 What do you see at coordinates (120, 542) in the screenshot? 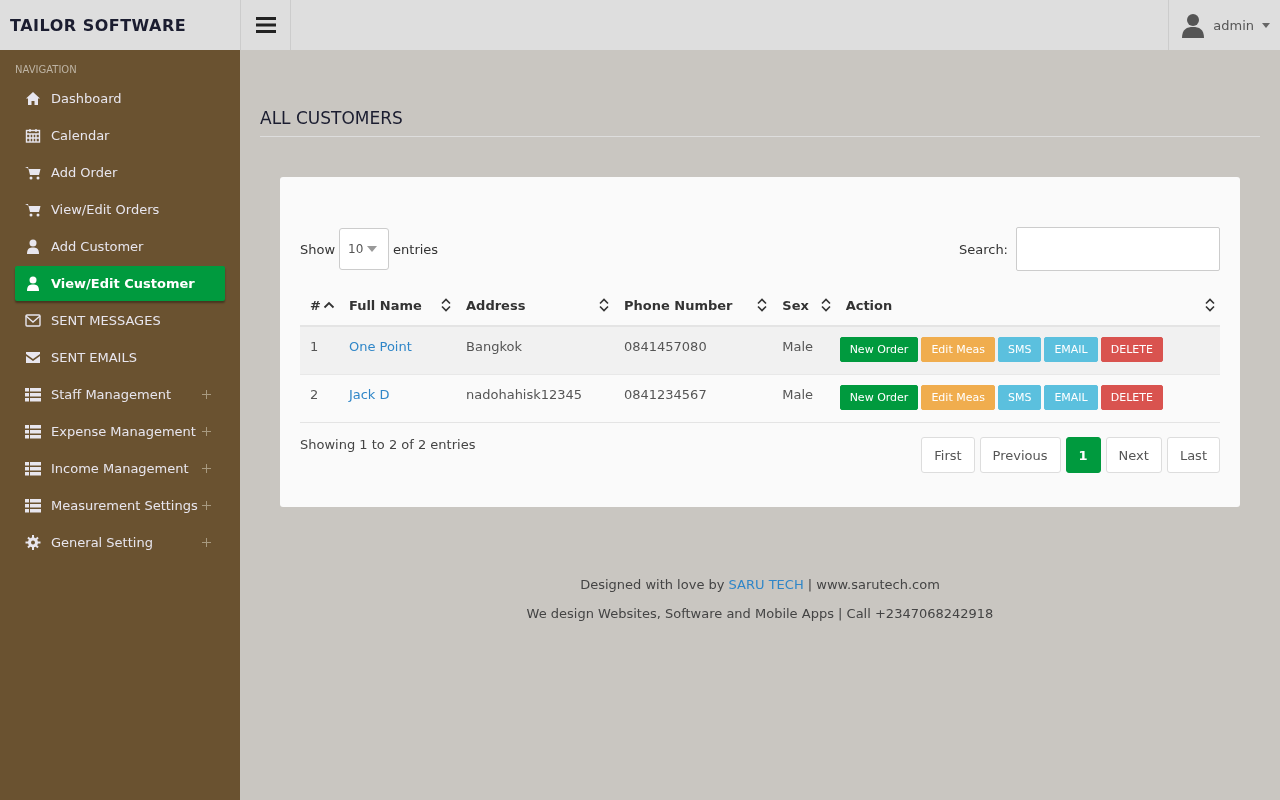
I see `sidebar-item: General Setting` at bounding box center [120, 542].